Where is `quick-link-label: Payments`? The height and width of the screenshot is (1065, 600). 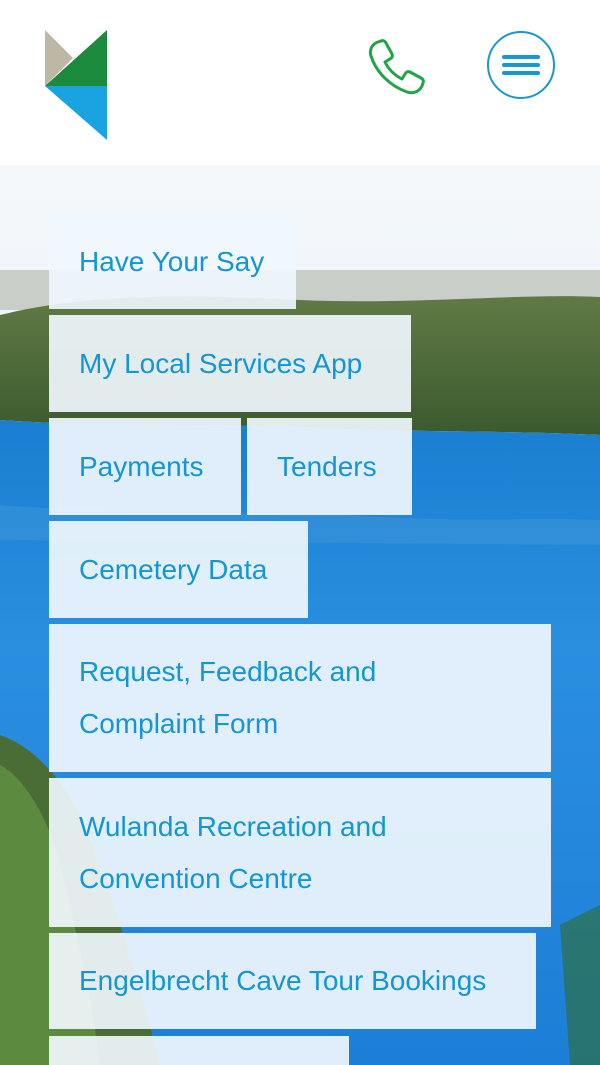
quick-link-label: Payments is located at coordinates (141, 466).